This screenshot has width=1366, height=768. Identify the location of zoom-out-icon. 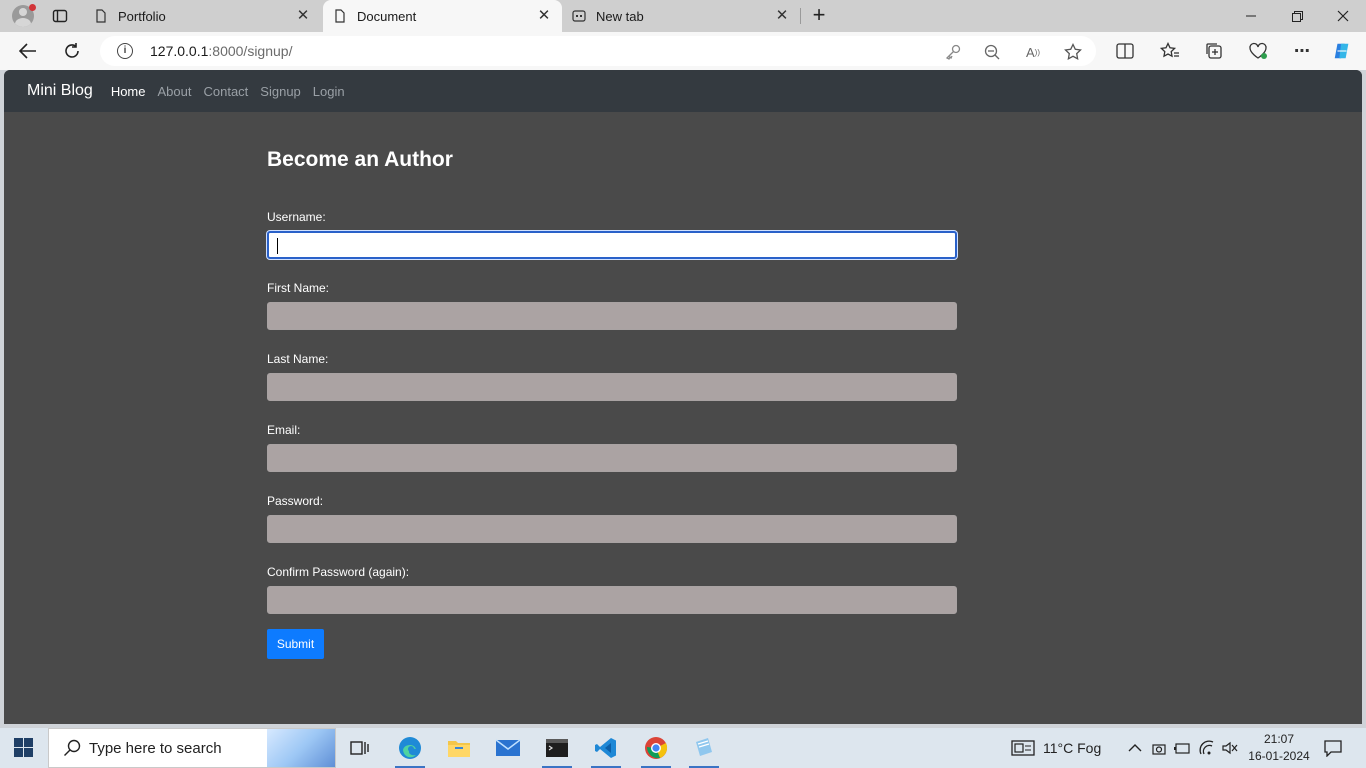
(992, 52).